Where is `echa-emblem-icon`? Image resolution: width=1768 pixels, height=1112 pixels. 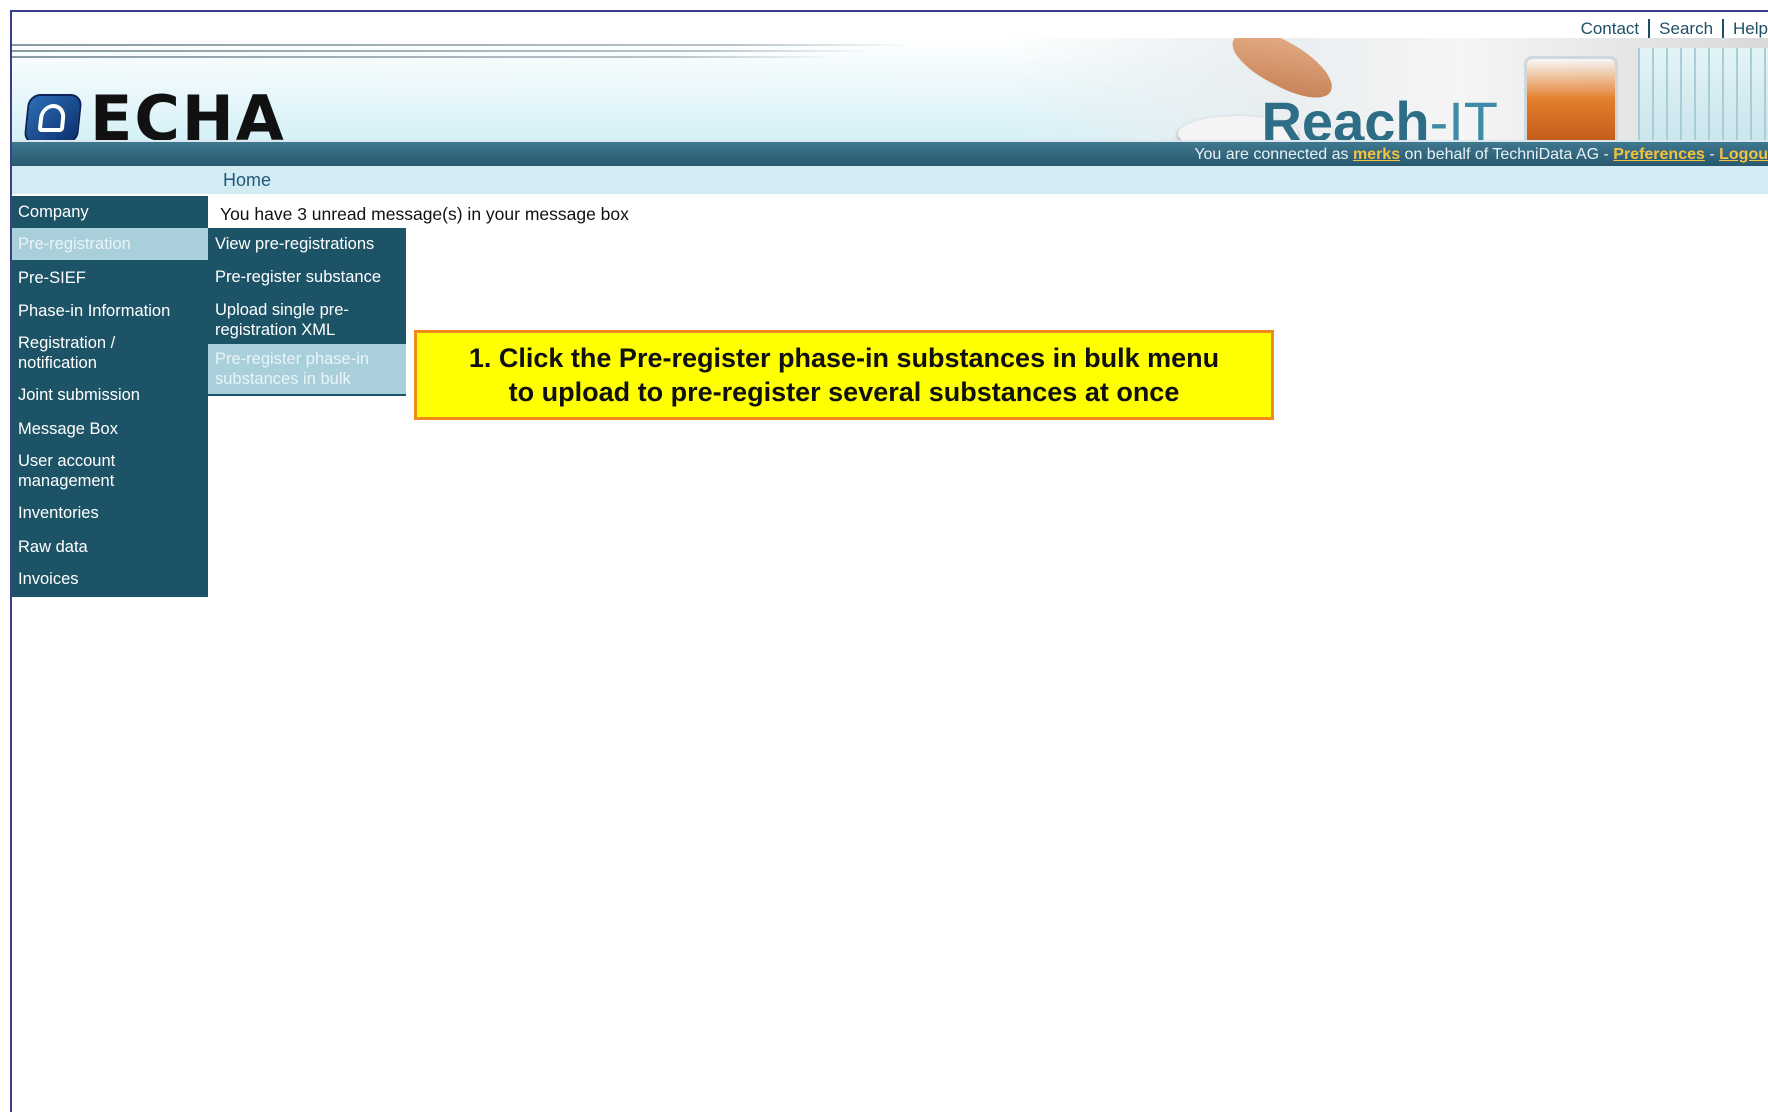 echa-emblem-icon is located at coordinates (53, 119).